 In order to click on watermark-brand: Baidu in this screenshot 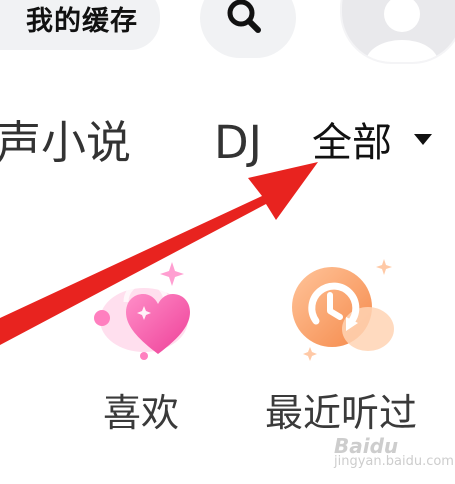, I will do `click(366, 446)`.